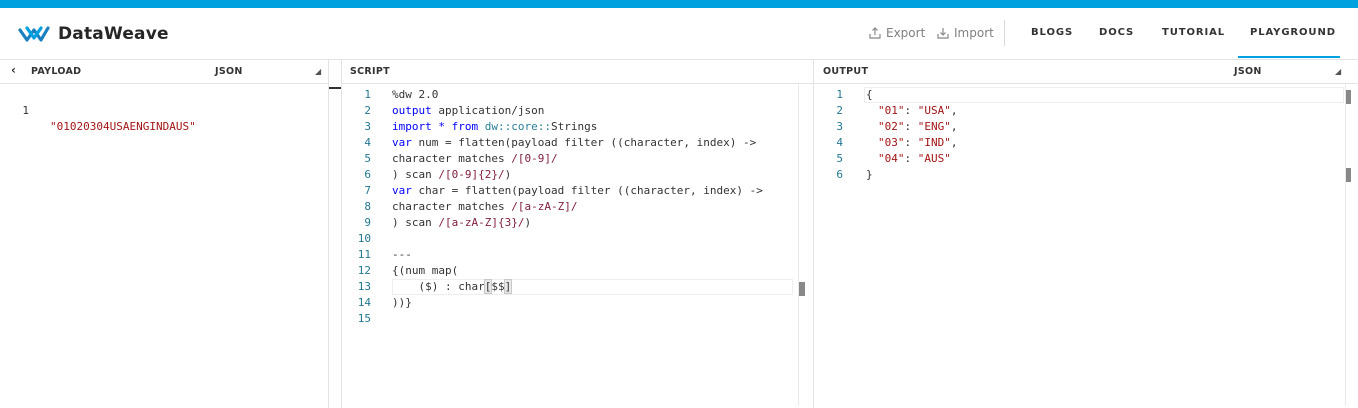  Describe the element at coordinates (364, 270) in the screenshot. I see `line-number: 12` at that location.